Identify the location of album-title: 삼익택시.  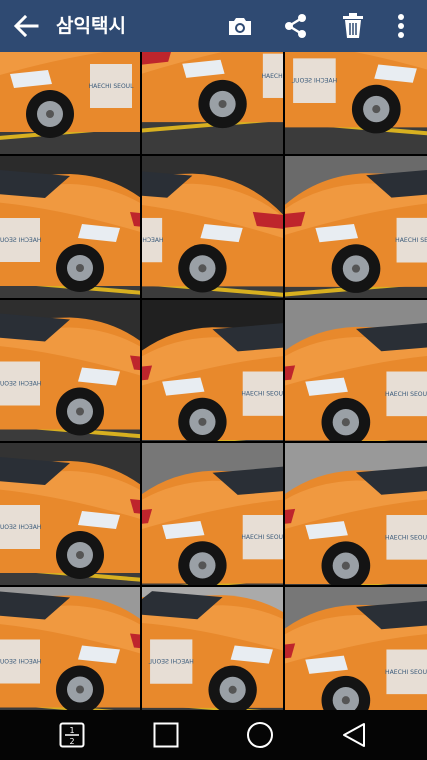
(91, 26).